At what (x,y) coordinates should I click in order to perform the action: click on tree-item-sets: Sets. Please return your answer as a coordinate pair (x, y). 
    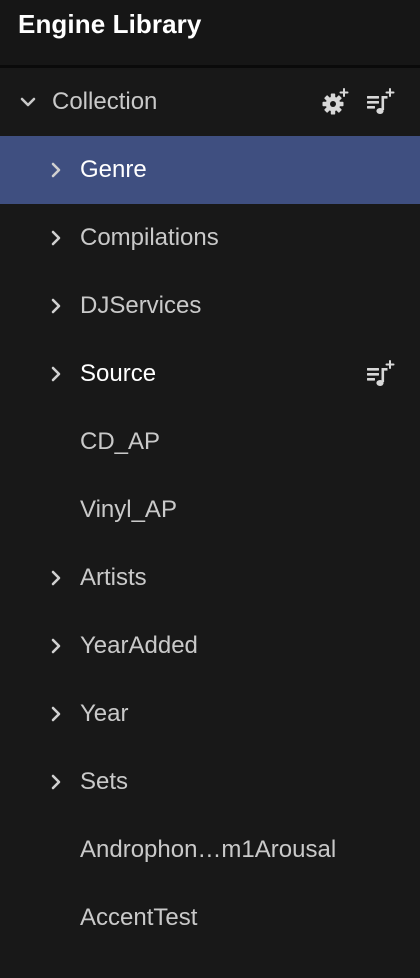
    Looking at the image, I should click on (210, 782).